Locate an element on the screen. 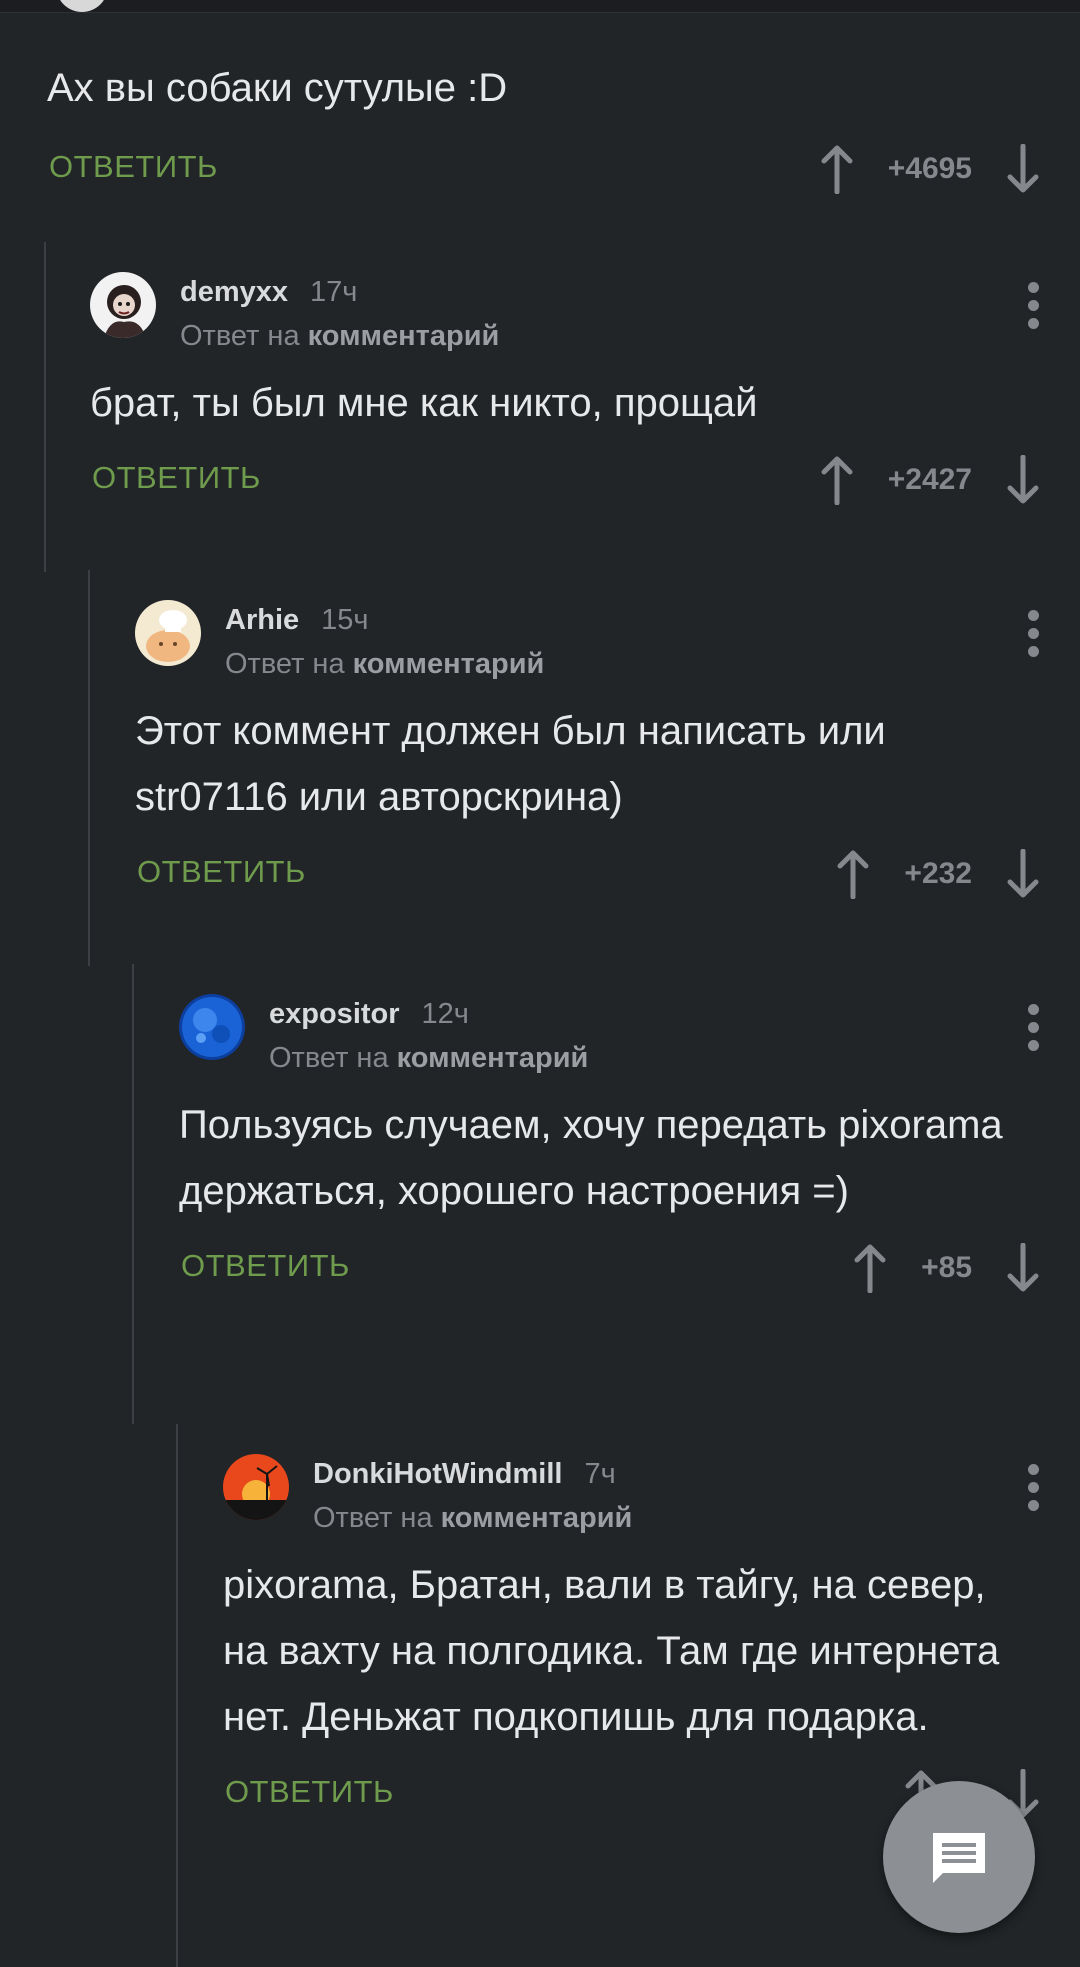 This screenshot has width=1080, height=1967. comment-score: +232 is located at coordinates (938, 873).